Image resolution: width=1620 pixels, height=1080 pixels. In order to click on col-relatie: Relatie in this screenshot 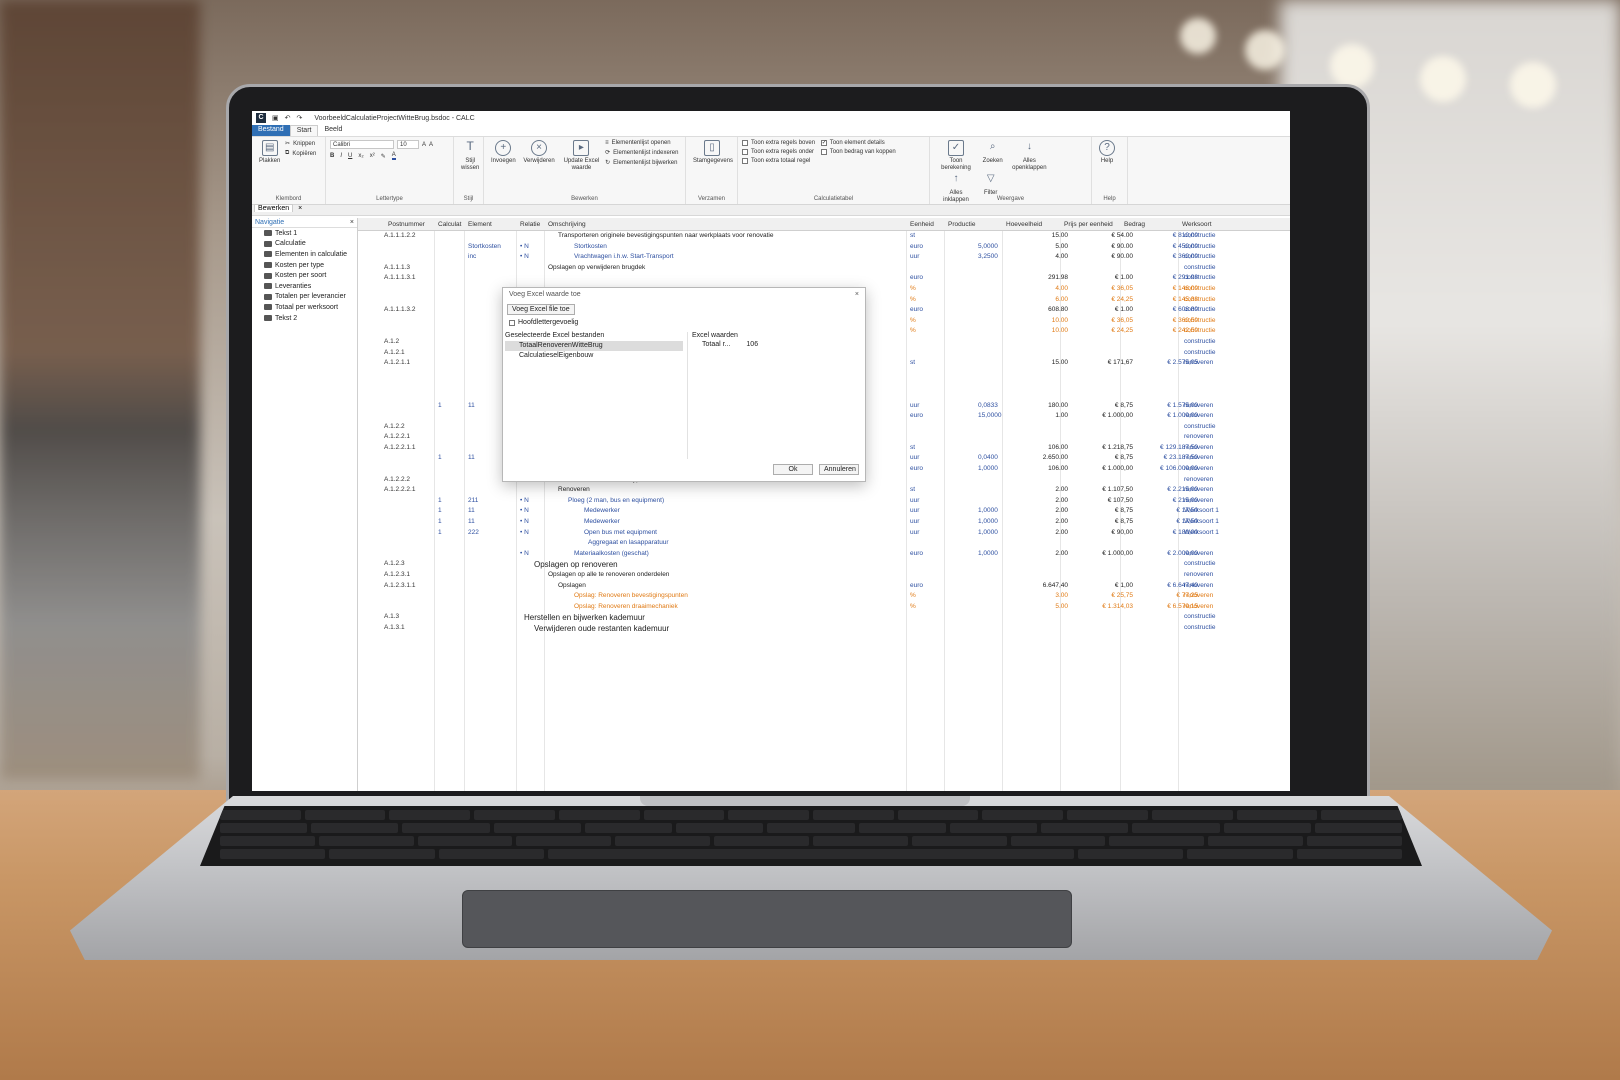, I will do `click(530, 224)`.